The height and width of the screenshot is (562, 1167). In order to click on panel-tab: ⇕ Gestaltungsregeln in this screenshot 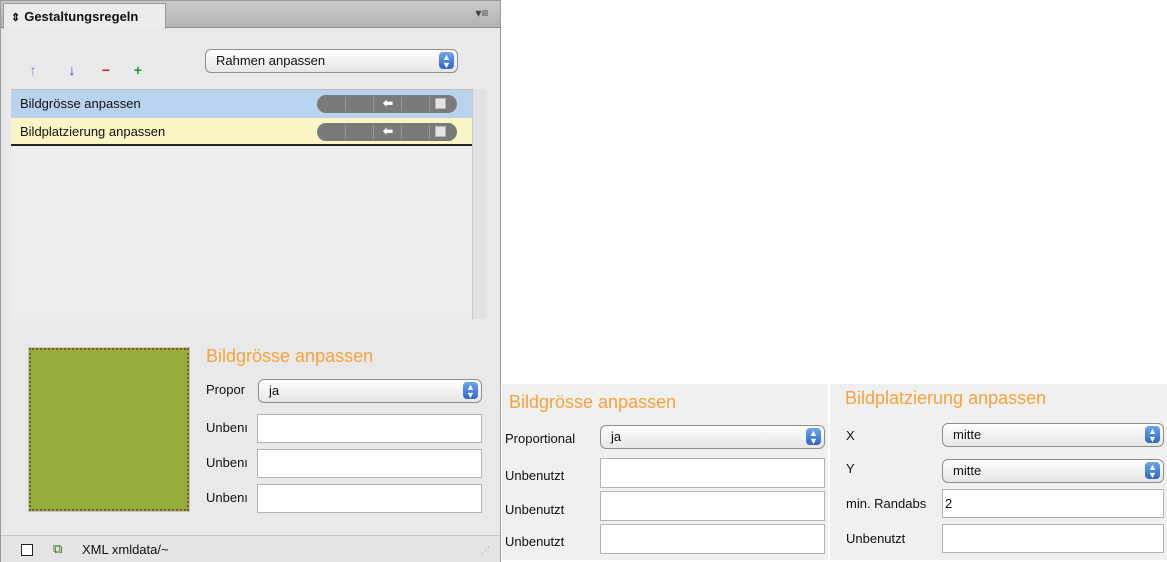, I will do `click(84, 16)`.